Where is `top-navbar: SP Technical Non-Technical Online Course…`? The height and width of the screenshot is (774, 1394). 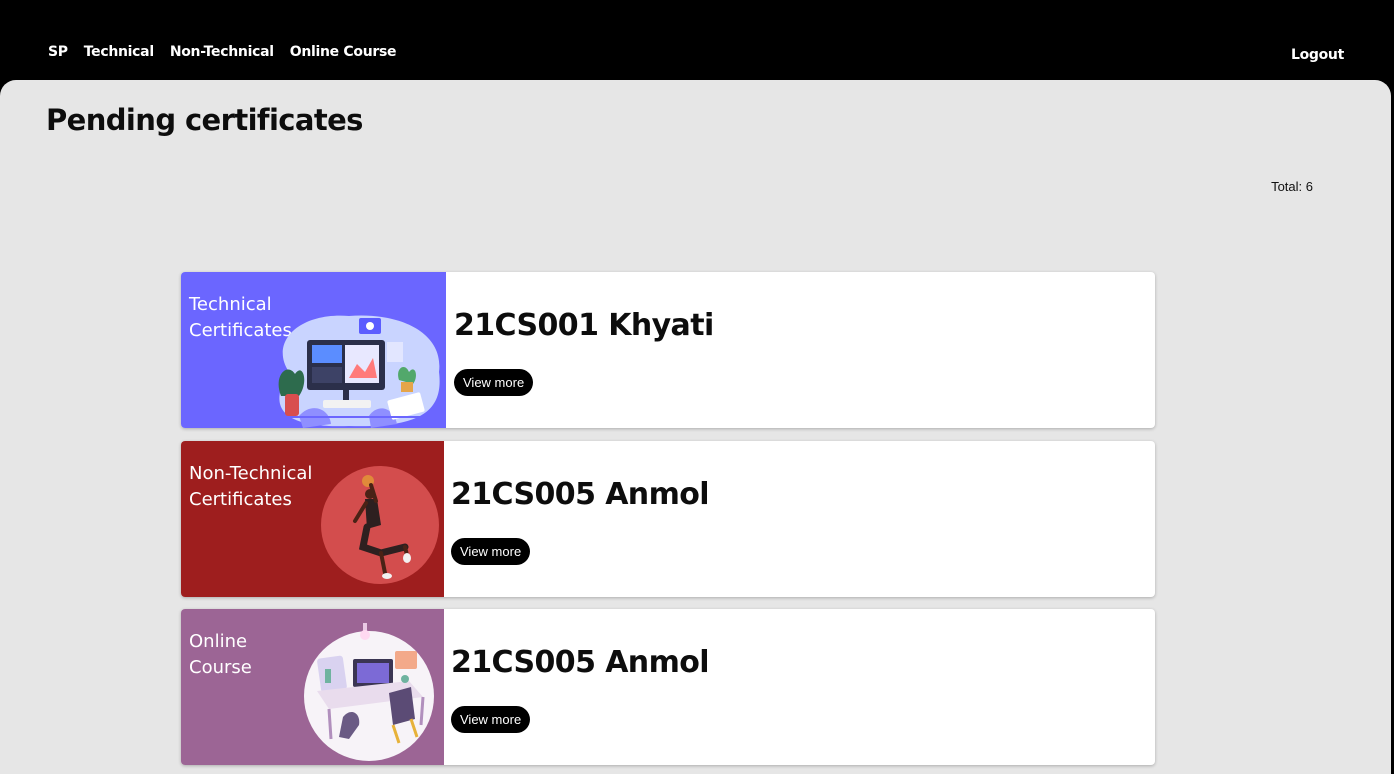
top-navbar: SP Technical Non-Technical Online Course… is located at coordinates (697, 43).